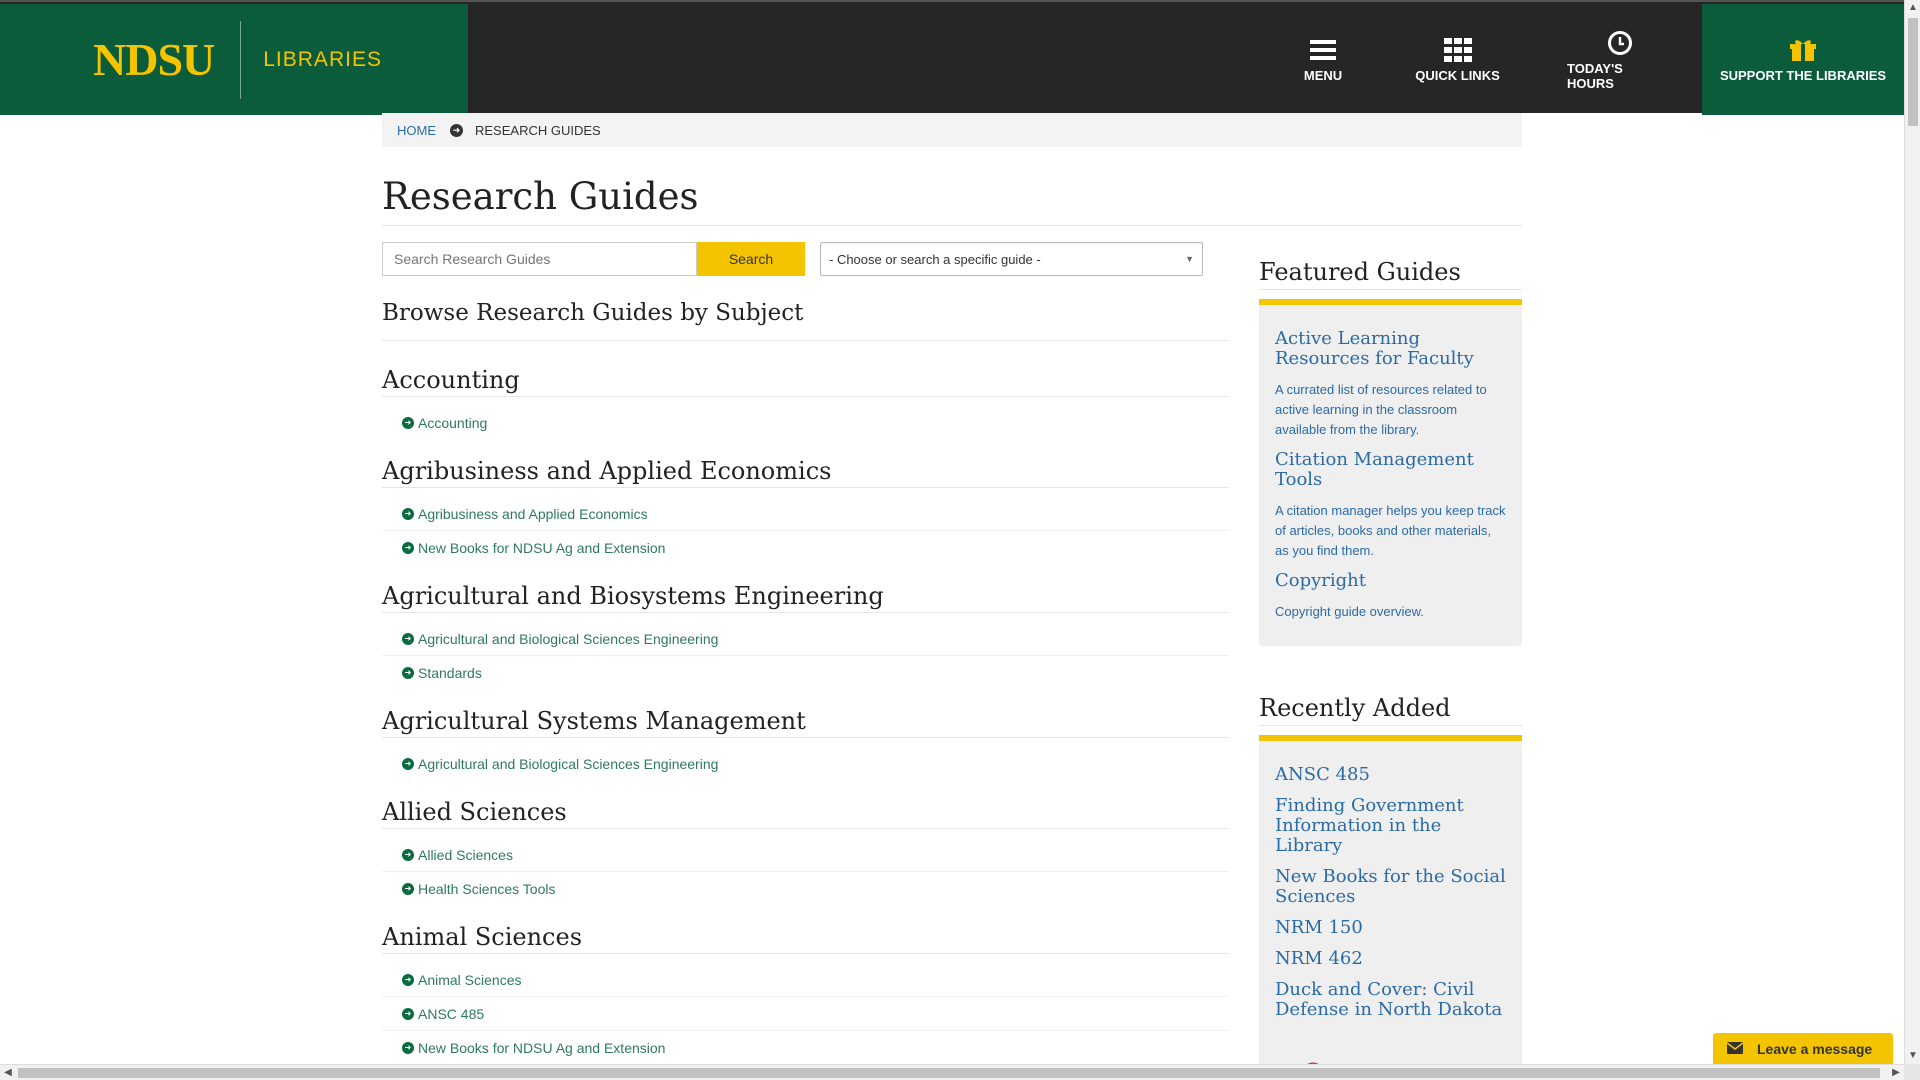 The image size is (1920, 1080). Describe the element at coordinates (451, 1014) in the screenshot. I see `guide-link: ANSC 485` at that location.